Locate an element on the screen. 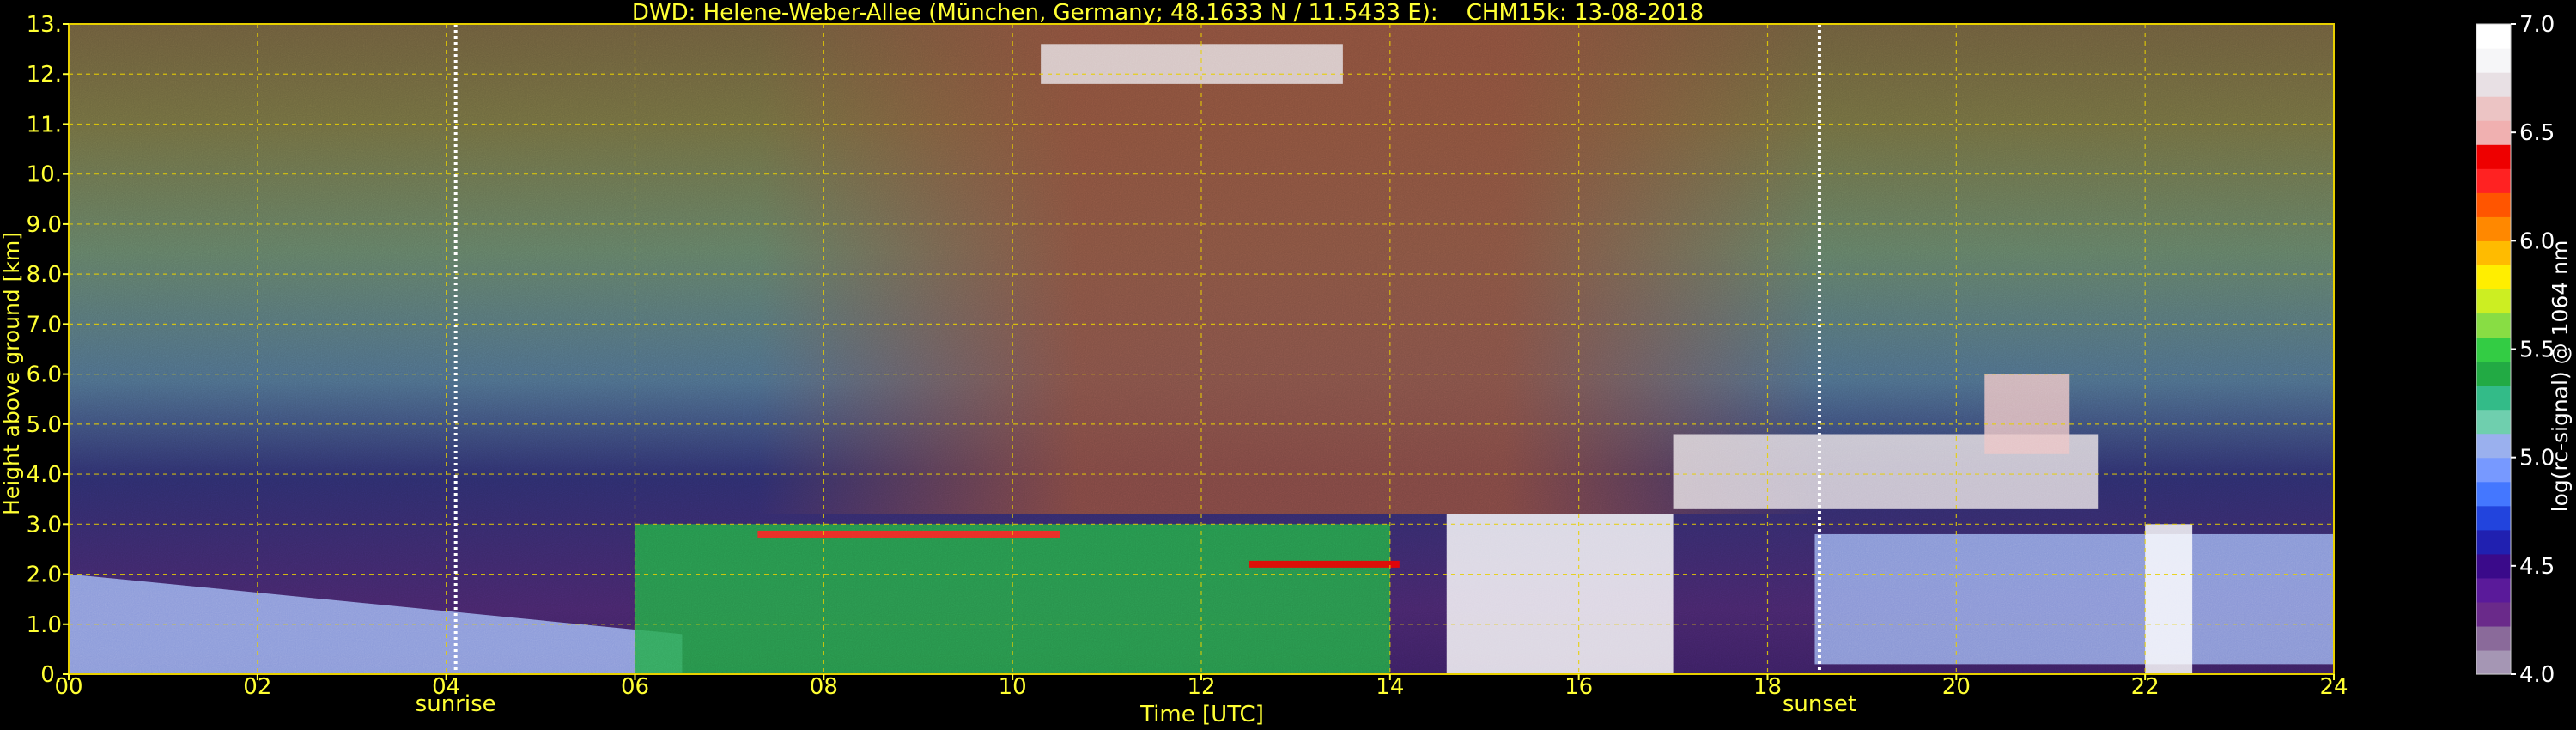 This screenshot has width=2576, height=730. x-tick-label: 08 is located at coordinates (824, 687).